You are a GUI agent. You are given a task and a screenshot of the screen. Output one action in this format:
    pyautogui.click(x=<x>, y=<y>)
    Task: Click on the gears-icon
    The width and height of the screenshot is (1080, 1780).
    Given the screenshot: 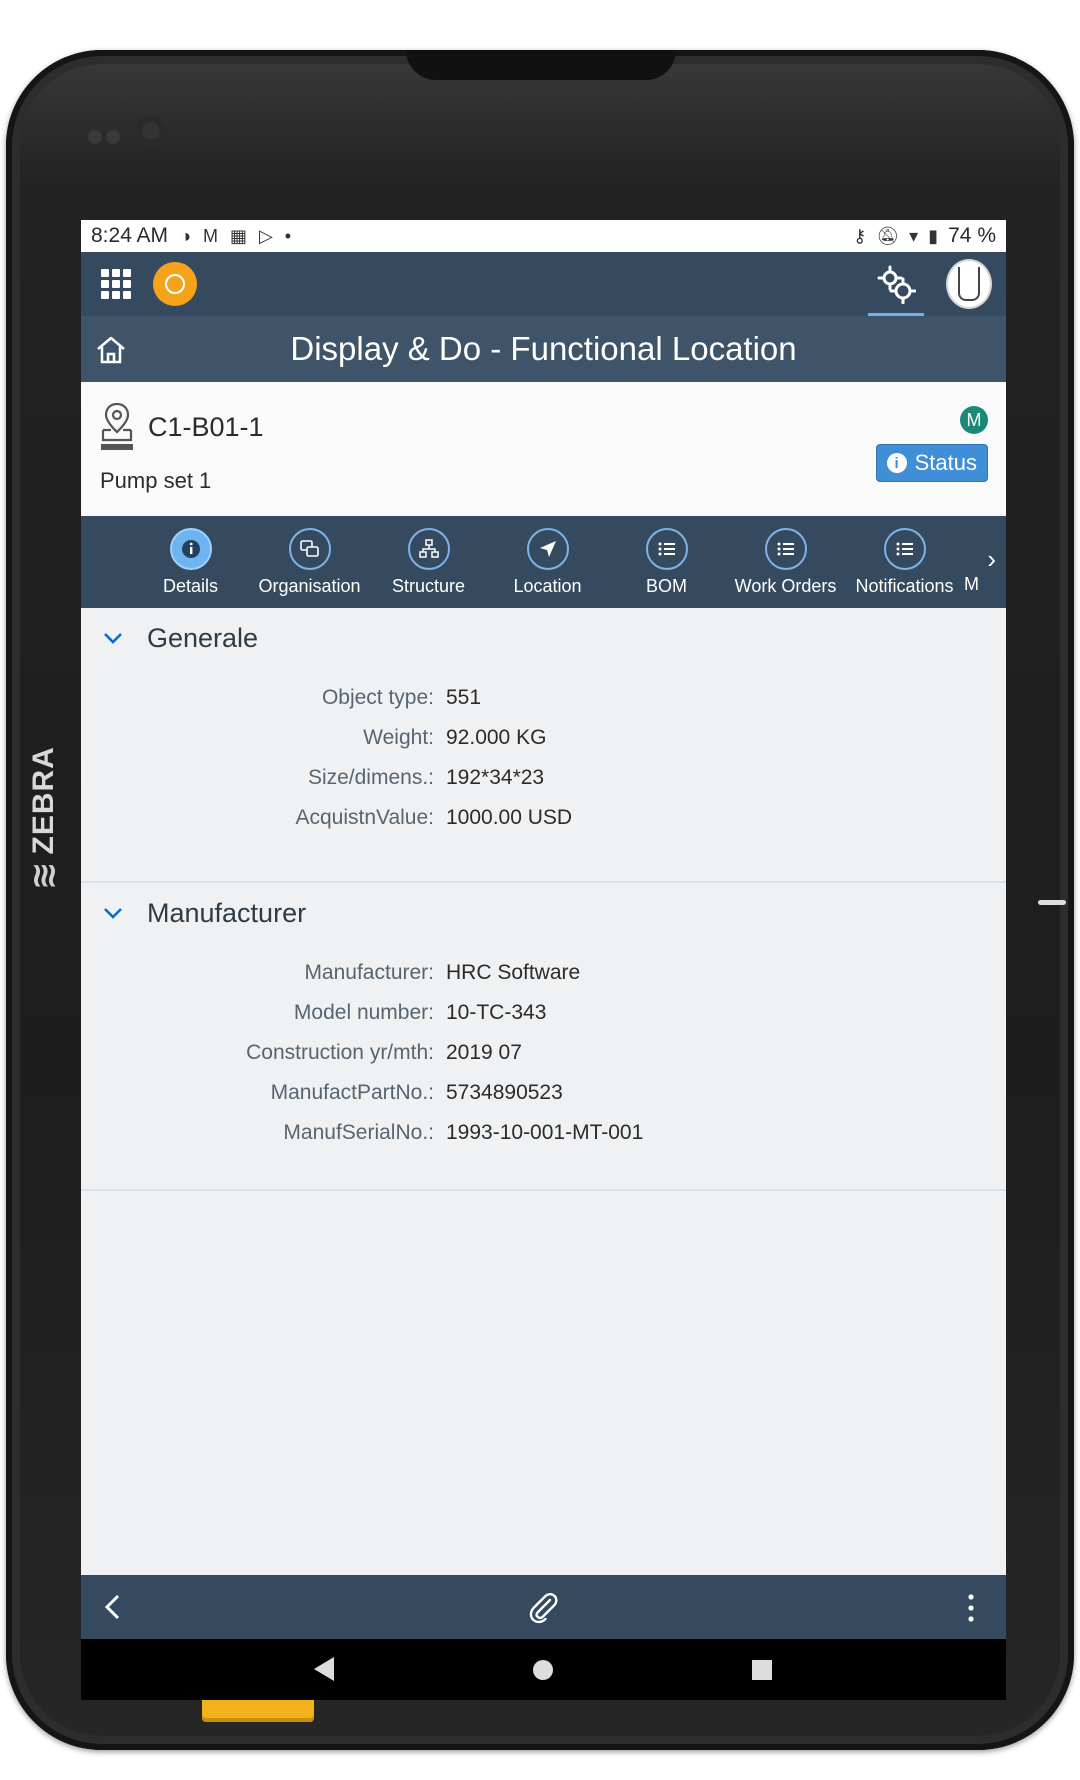 What is the action you would take?
    pyautogui.click(x=896, y=284)
    